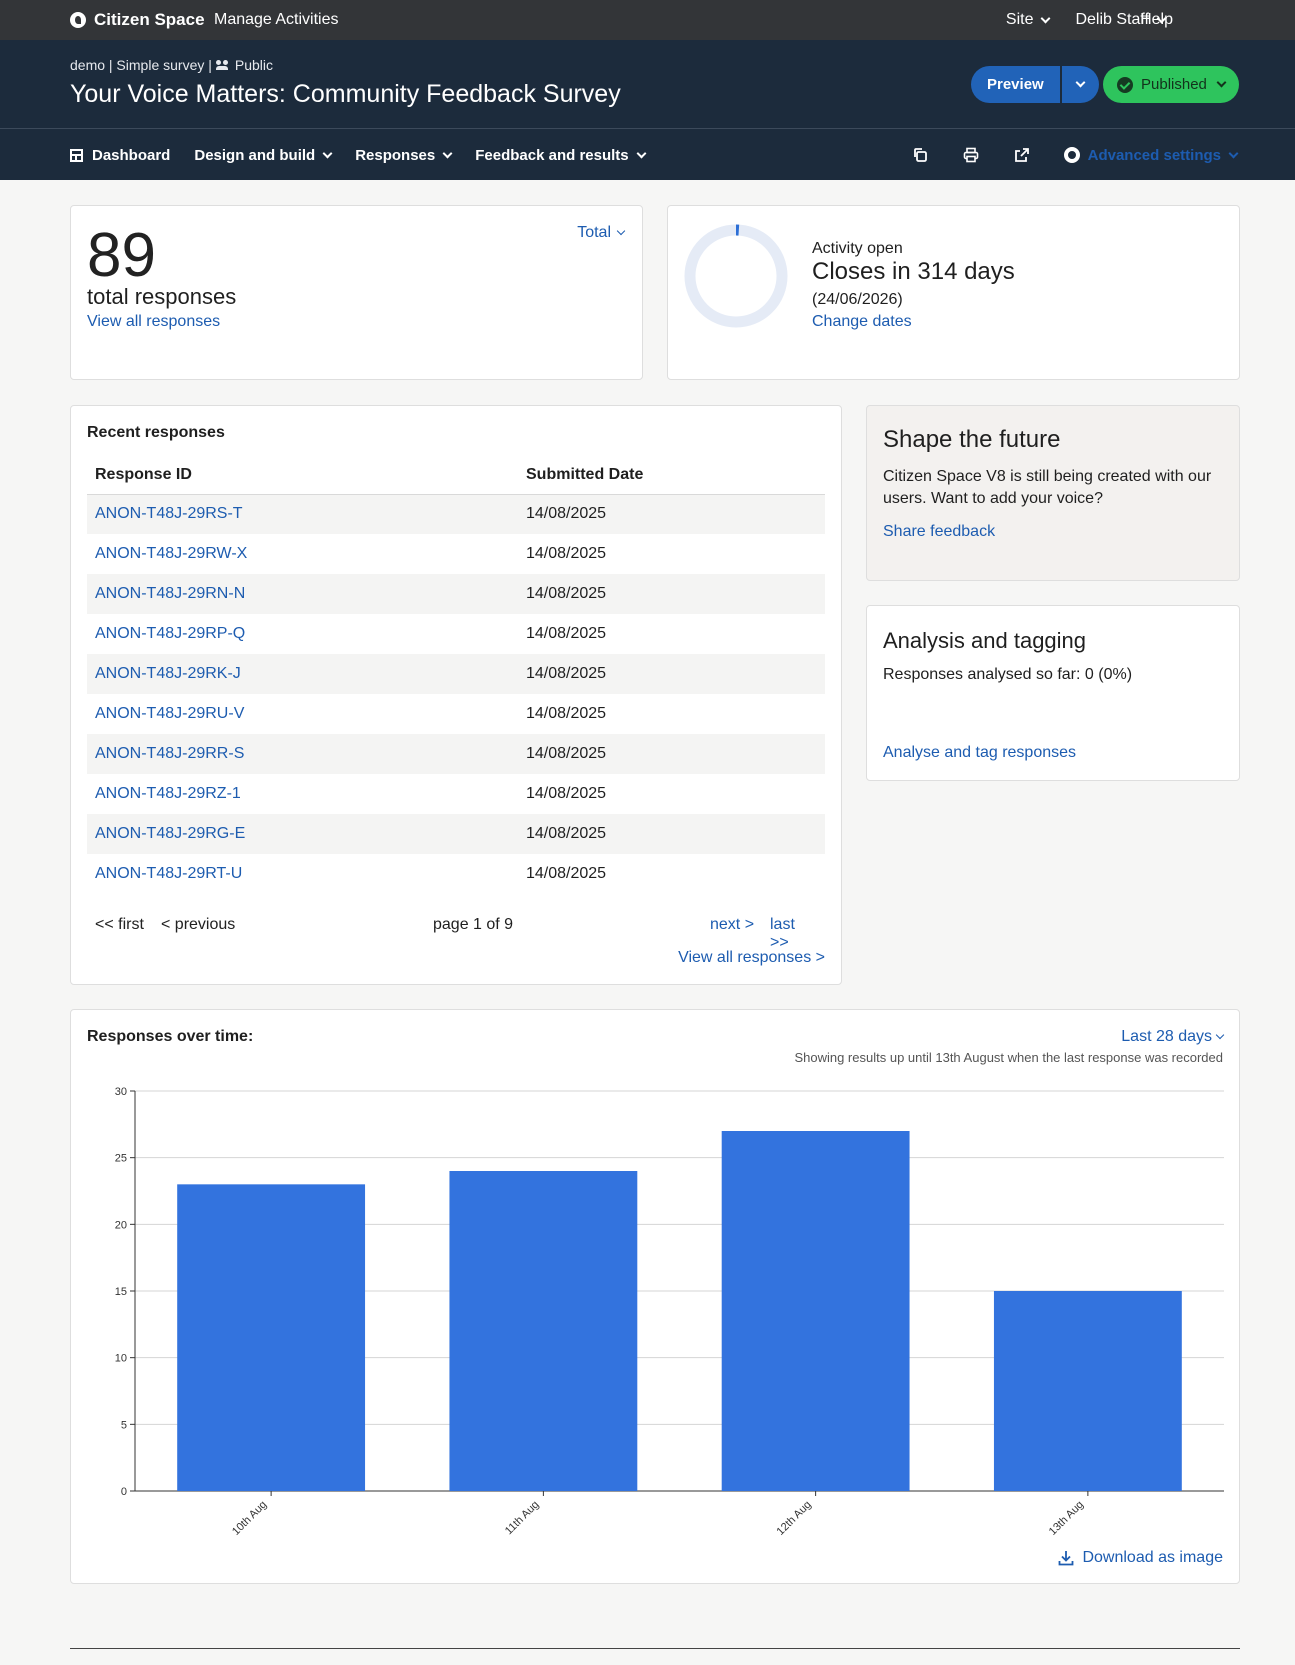  What do you see at coordinates (1154, 155) in the screenshot?
I see `advanced-settings-label: Advanced settings` at bounding box center [1154, 155].